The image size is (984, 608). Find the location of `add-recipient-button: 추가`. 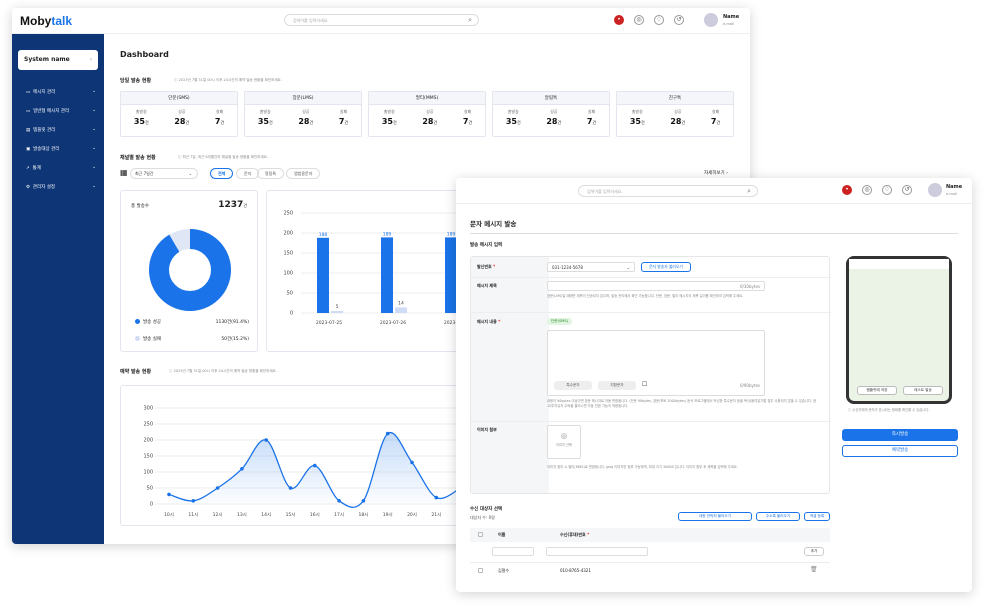

add-recipient-button: 추가 is located at coordinates (814, 551).